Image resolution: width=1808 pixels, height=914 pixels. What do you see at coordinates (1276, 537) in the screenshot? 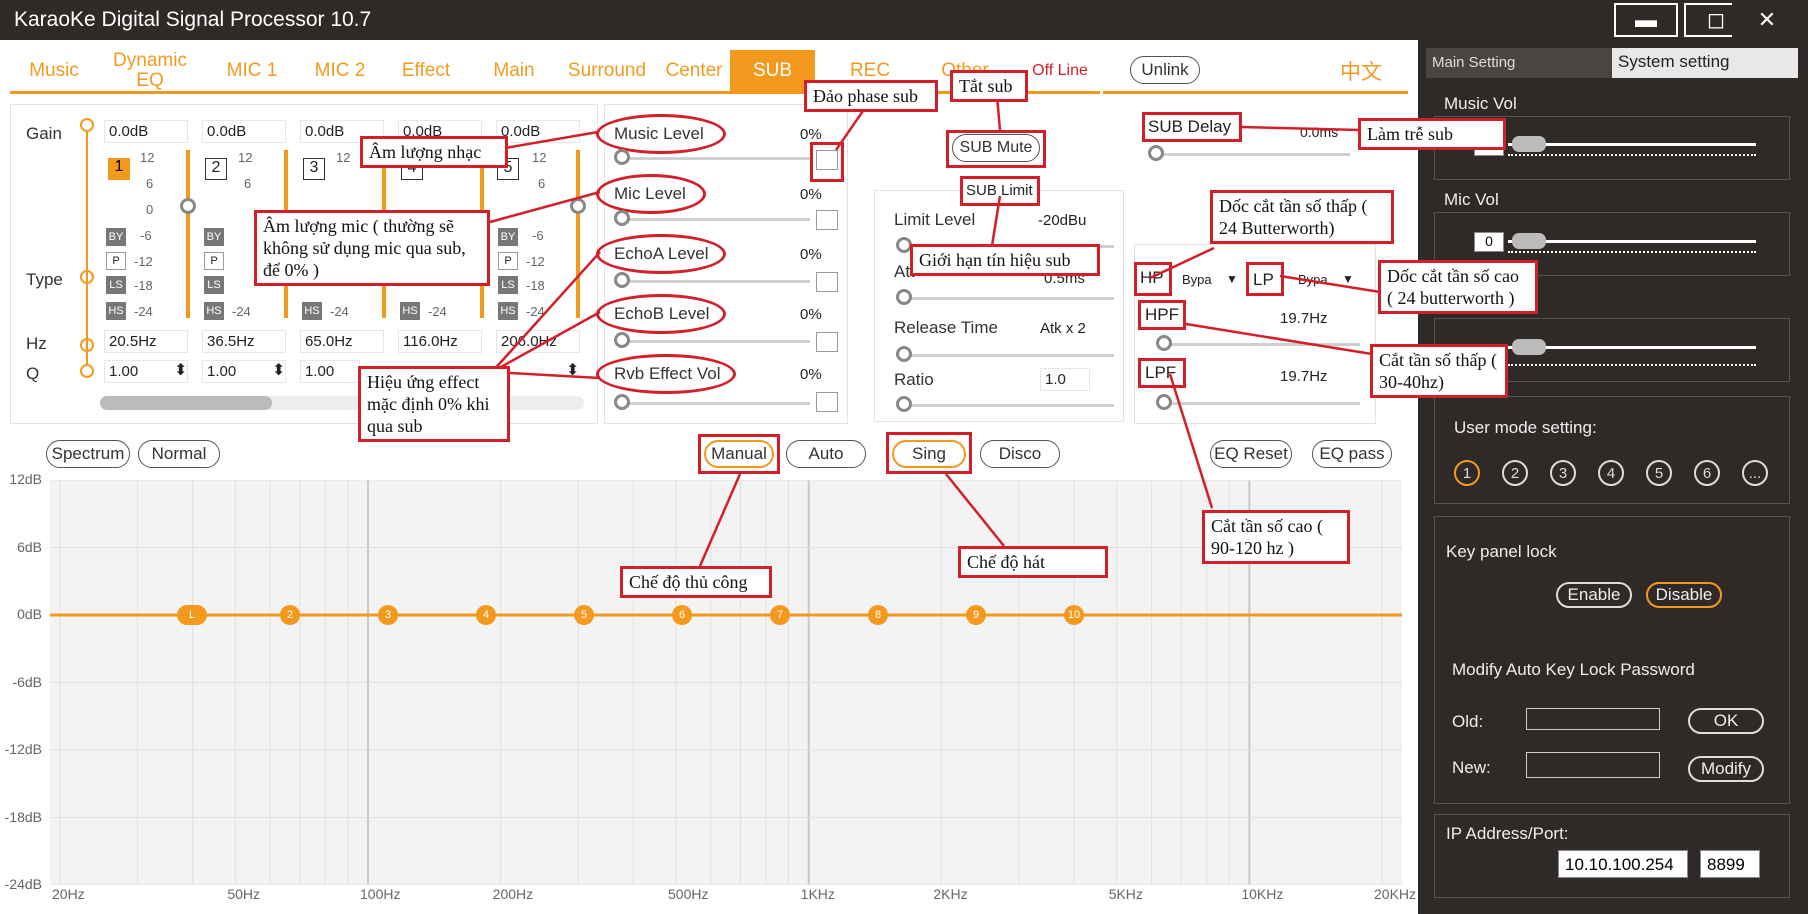
I see `note-lpf: Cắt tần số cao ( 90-120 hz )` at bounding box center [1276, 537].